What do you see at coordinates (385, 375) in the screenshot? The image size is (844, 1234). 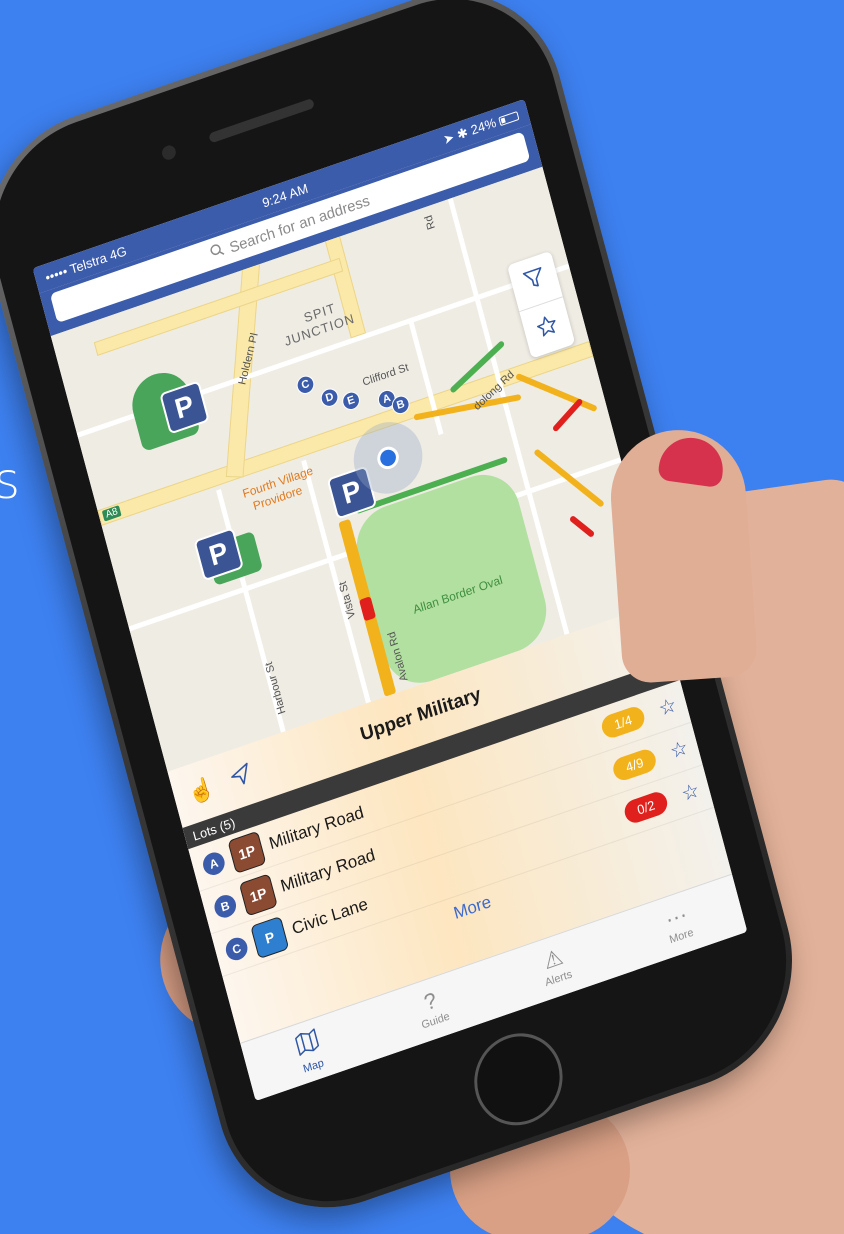 I see `street-label: Clifford St` at bounding box center [385, 375].